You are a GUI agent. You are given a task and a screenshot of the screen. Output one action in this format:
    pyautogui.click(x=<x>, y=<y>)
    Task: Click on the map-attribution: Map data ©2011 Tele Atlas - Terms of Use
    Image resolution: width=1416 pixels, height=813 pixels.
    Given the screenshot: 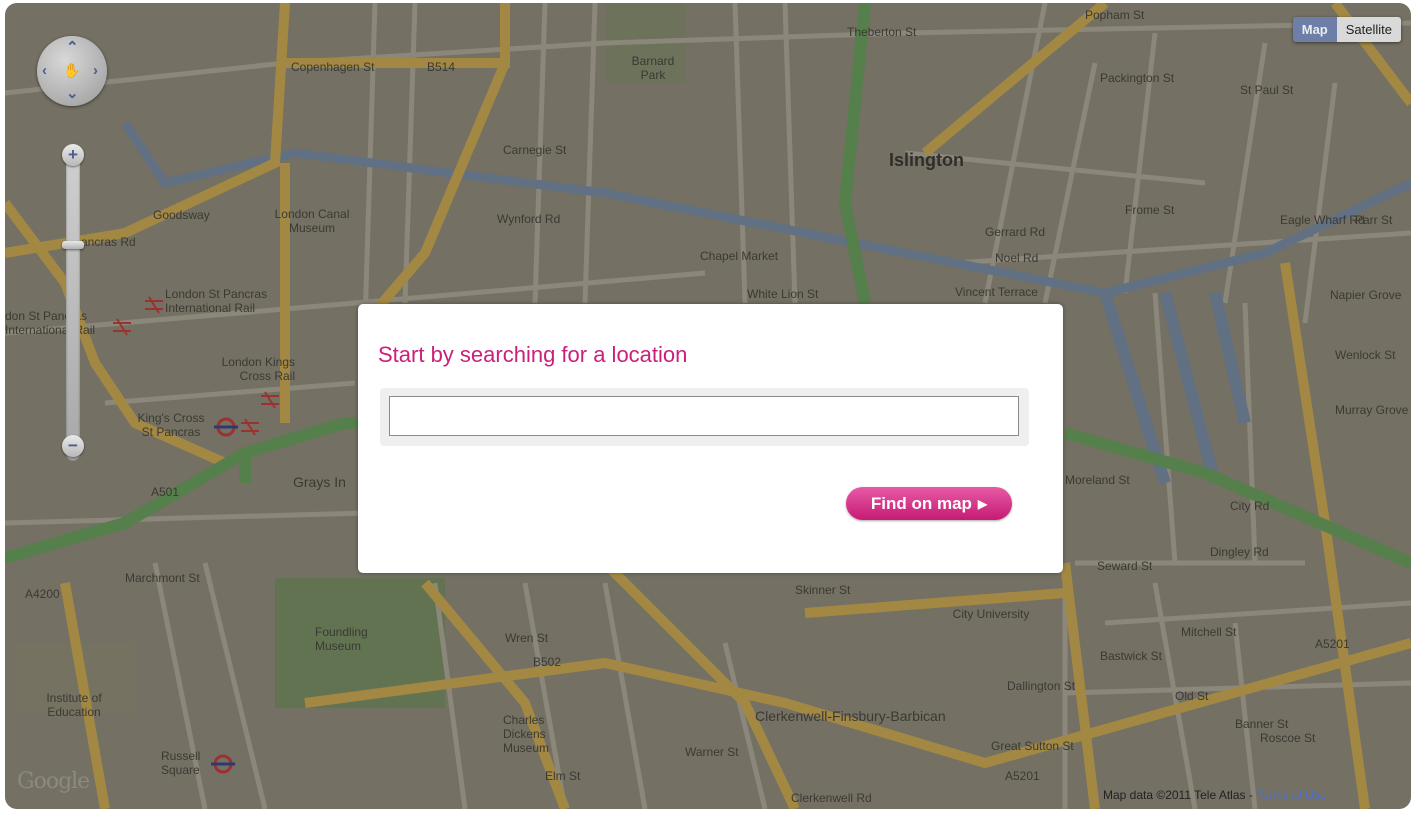 What is the action you would take?
    pyautogui.click(x=1215, y=795)
    